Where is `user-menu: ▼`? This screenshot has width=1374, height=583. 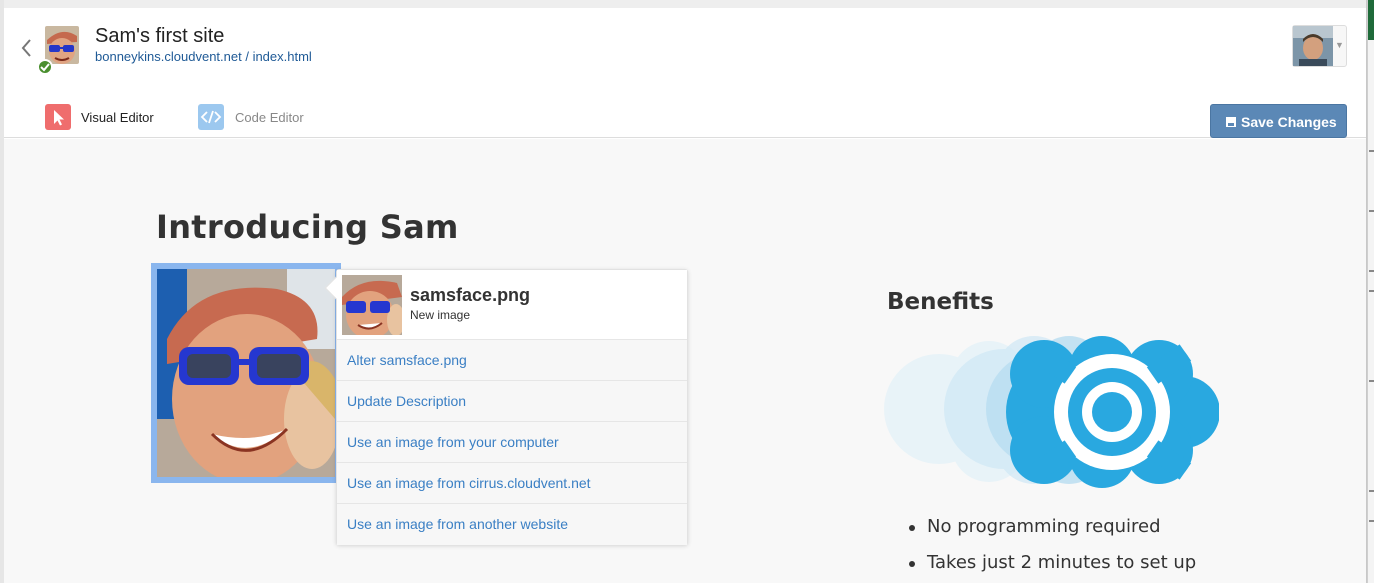 user-menu: ▼ is located at coordinates (1319, 46).